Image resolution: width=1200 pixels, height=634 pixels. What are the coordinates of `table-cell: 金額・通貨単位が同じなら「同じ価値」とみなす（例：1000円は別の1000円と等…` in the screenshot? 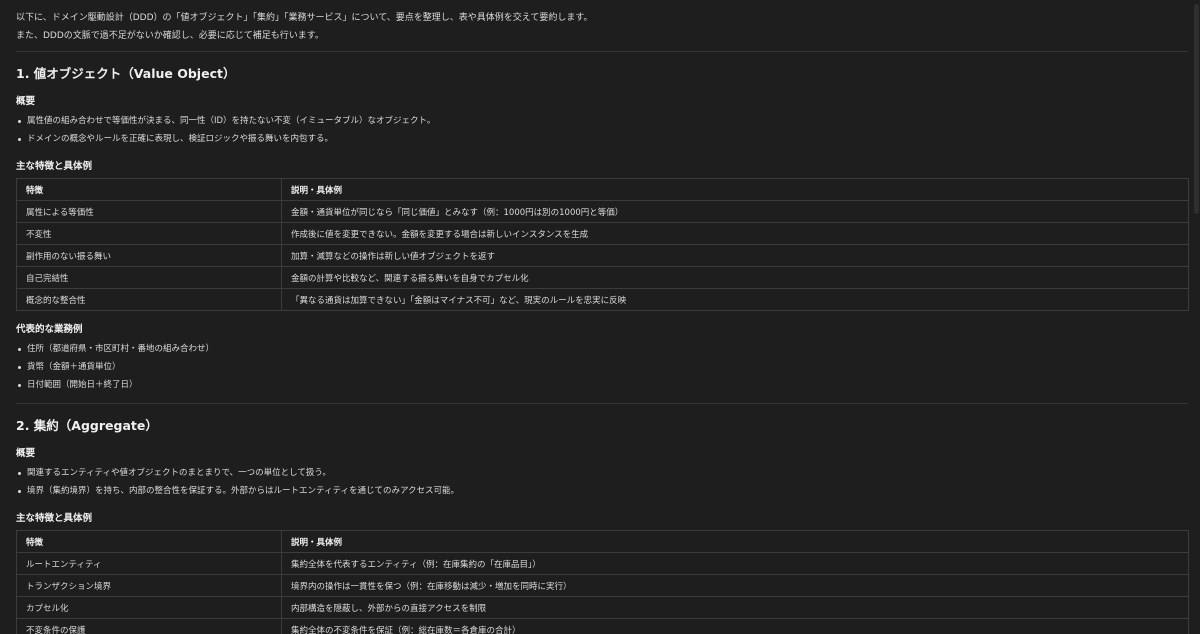 It's located at (735, 211).